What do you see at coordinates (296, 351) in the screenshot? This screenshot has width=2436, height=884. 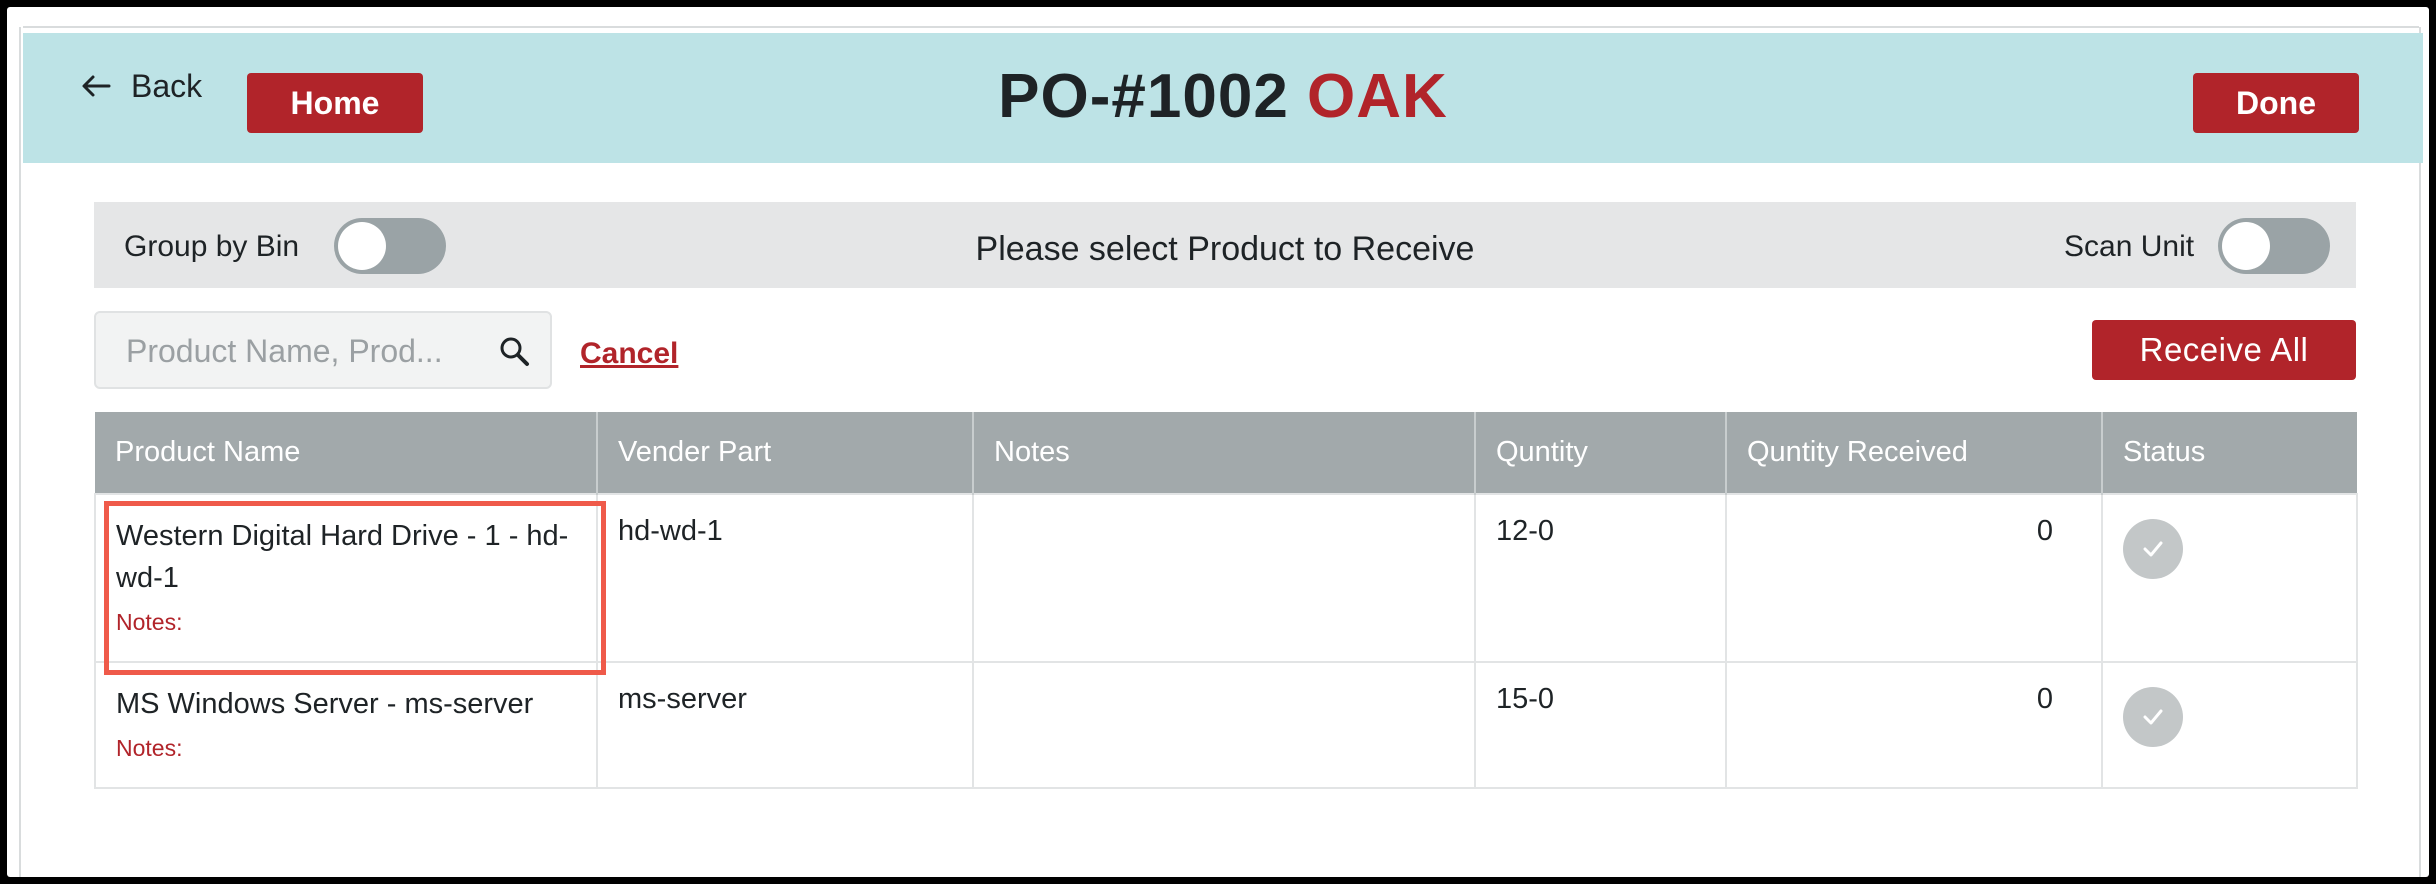 I see `search-input` at bounding box center [296, 351].